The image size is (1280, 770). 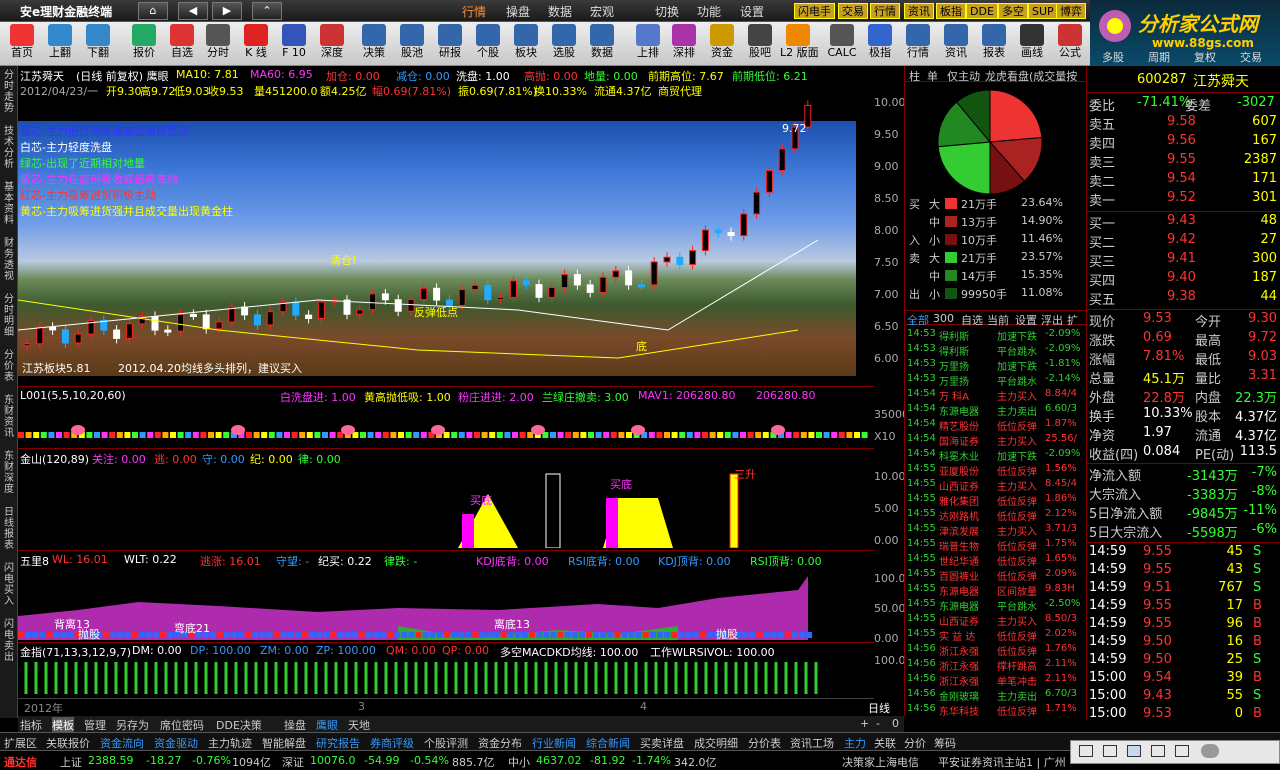 What do you see at coordinates (284, 743) in the screenshot?
I see `function-tab: 智能解盘` at bounding box center [284, 743].